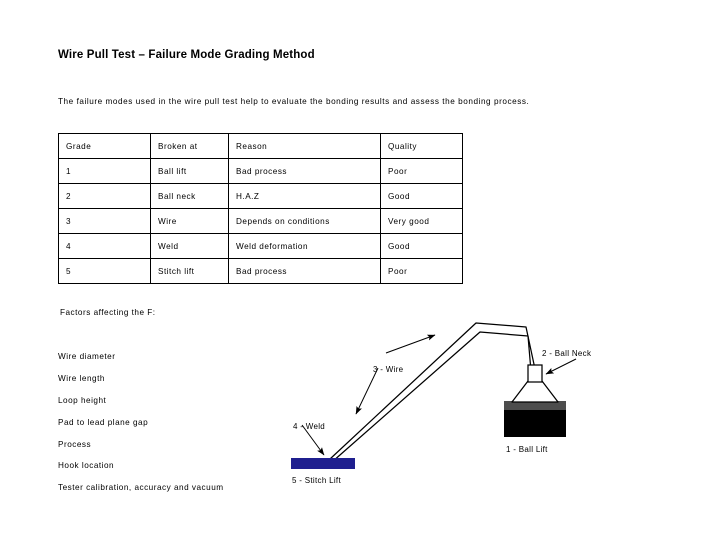 The width and height of the screenshot is (720, 540). I want to click on cell-broken-at: Ball lift, so click(189, 171).